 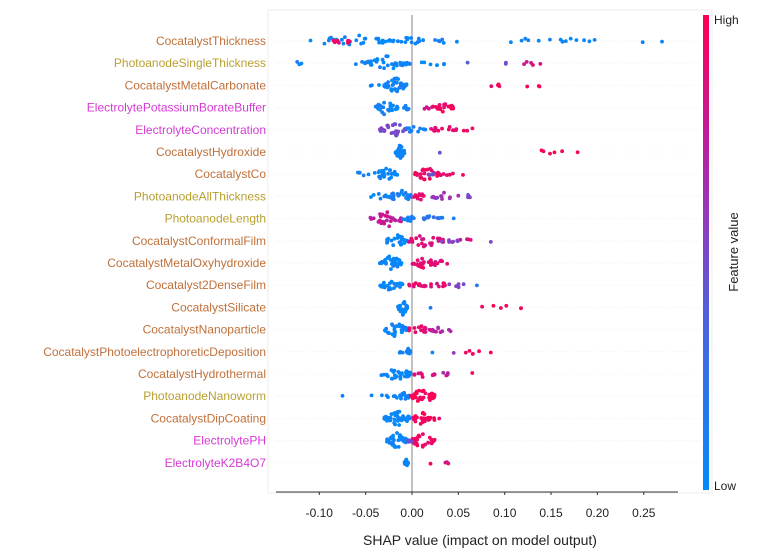 I want to click on feature-label: PhotoanodeSingleThickness, so click(x=190, y=63).